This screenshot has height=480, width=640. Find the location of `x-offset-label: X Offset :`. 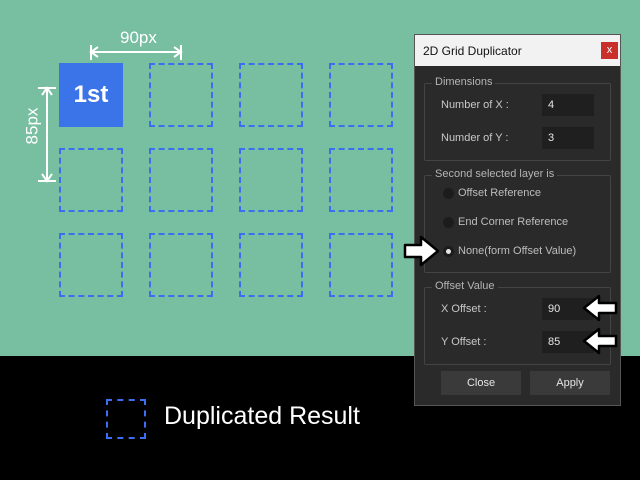

x-offset-label: X Offset : is located at coordinates (464, 309).